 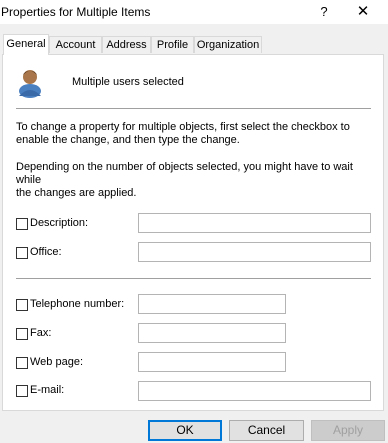 I want to click on email-field, so click(x=254, y=391).